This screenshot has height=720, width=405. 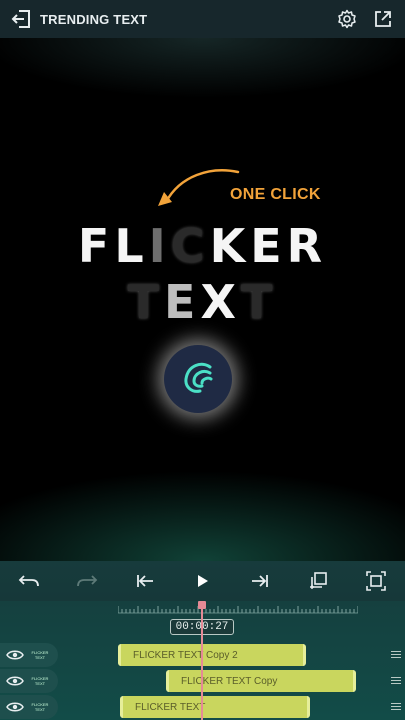 I want to click on flicker-letter-6: E, so click(x=268, y=246).